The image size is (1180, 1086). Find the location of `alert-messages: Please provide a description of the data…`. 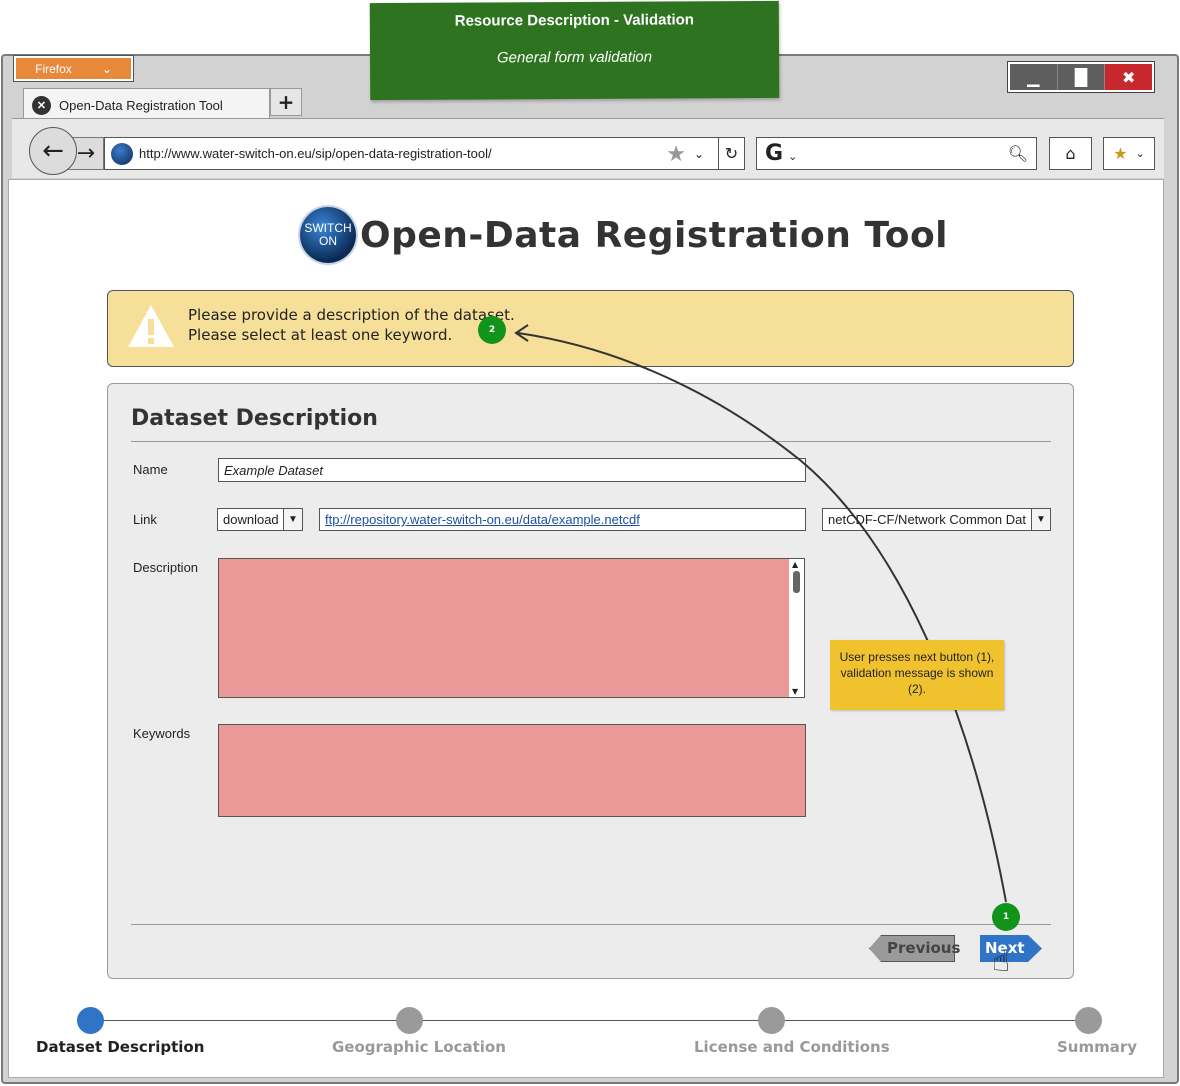

alert-messages: Please provide a description of the data… is located at coordinates (351, 325).